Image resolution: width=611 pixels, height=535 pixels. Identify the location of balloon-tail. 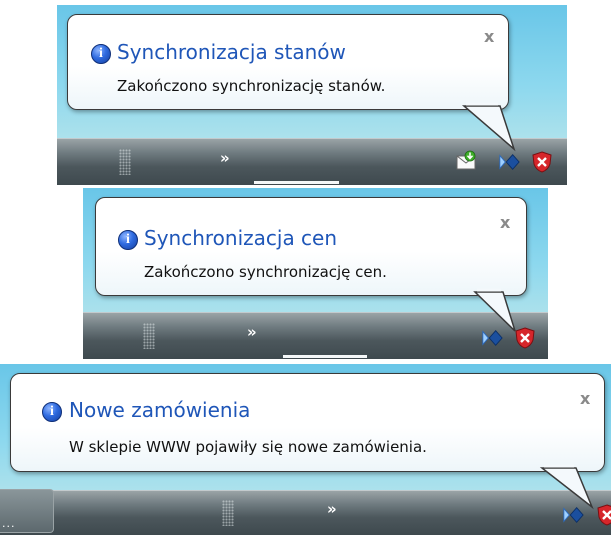
(488, 127).